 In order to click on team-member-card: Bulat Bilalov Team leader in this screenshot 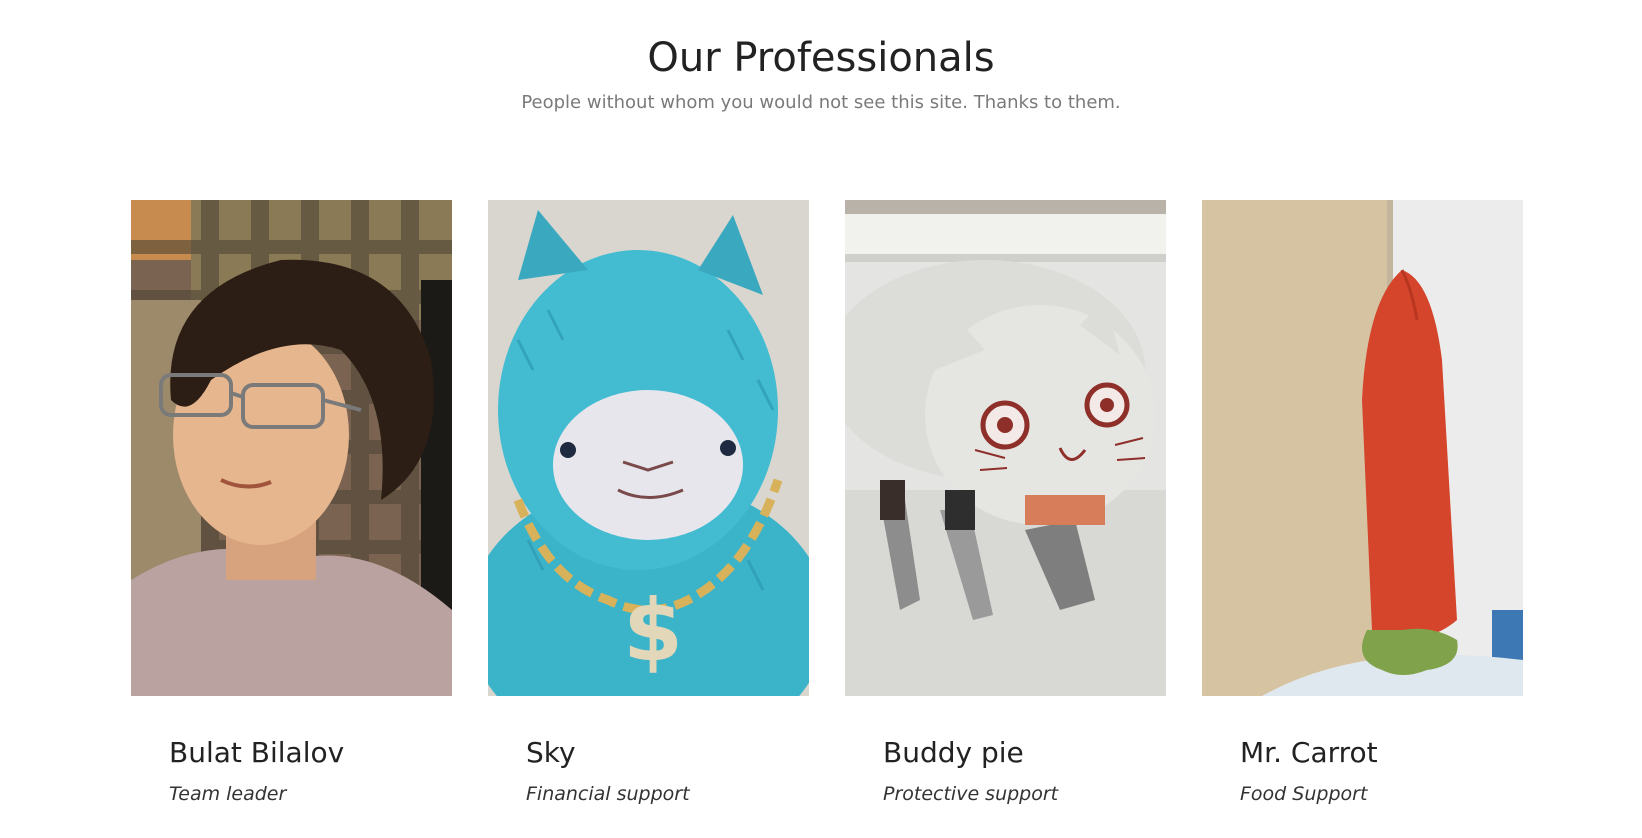, I will do `click(291, 503)`.